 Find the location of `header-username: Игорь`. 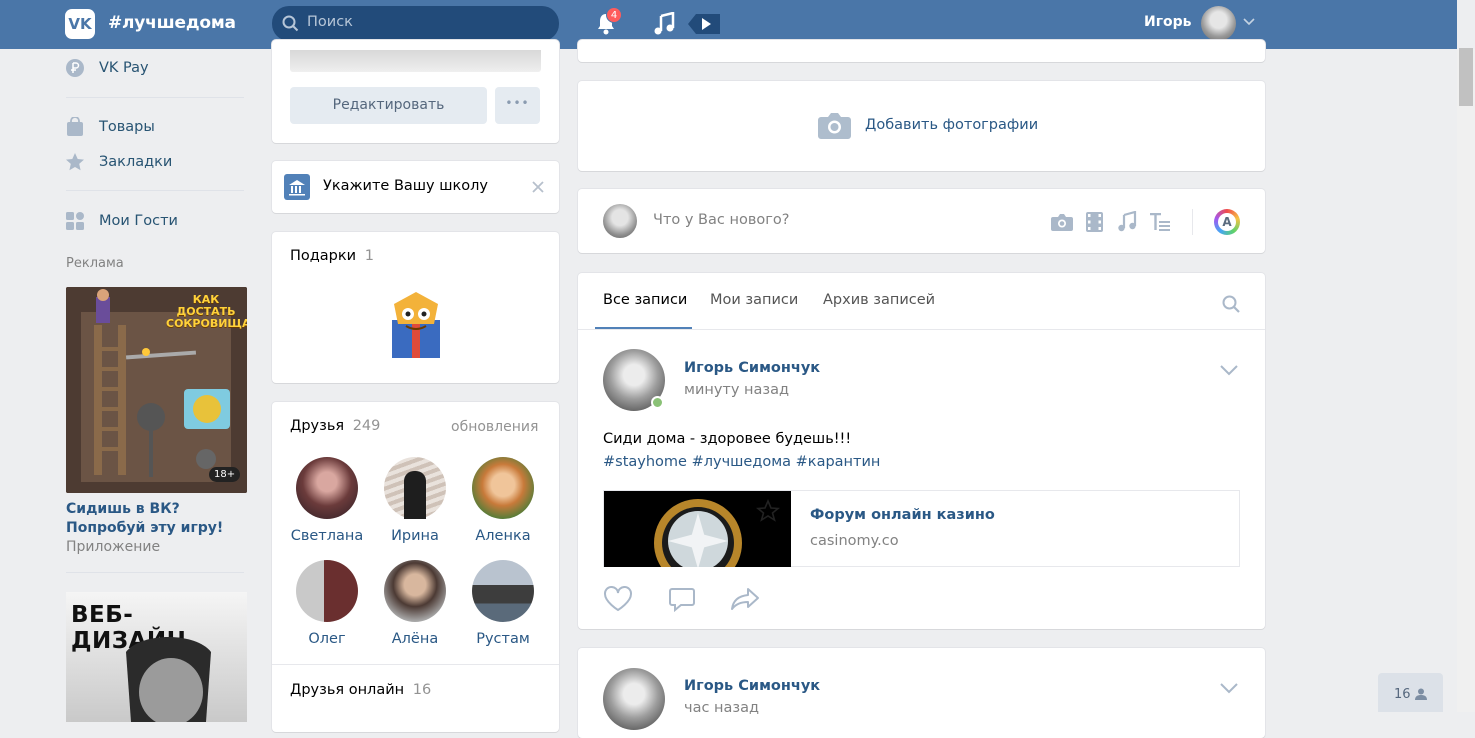

header-username: Игорь is located at coordinates (1168, 22).